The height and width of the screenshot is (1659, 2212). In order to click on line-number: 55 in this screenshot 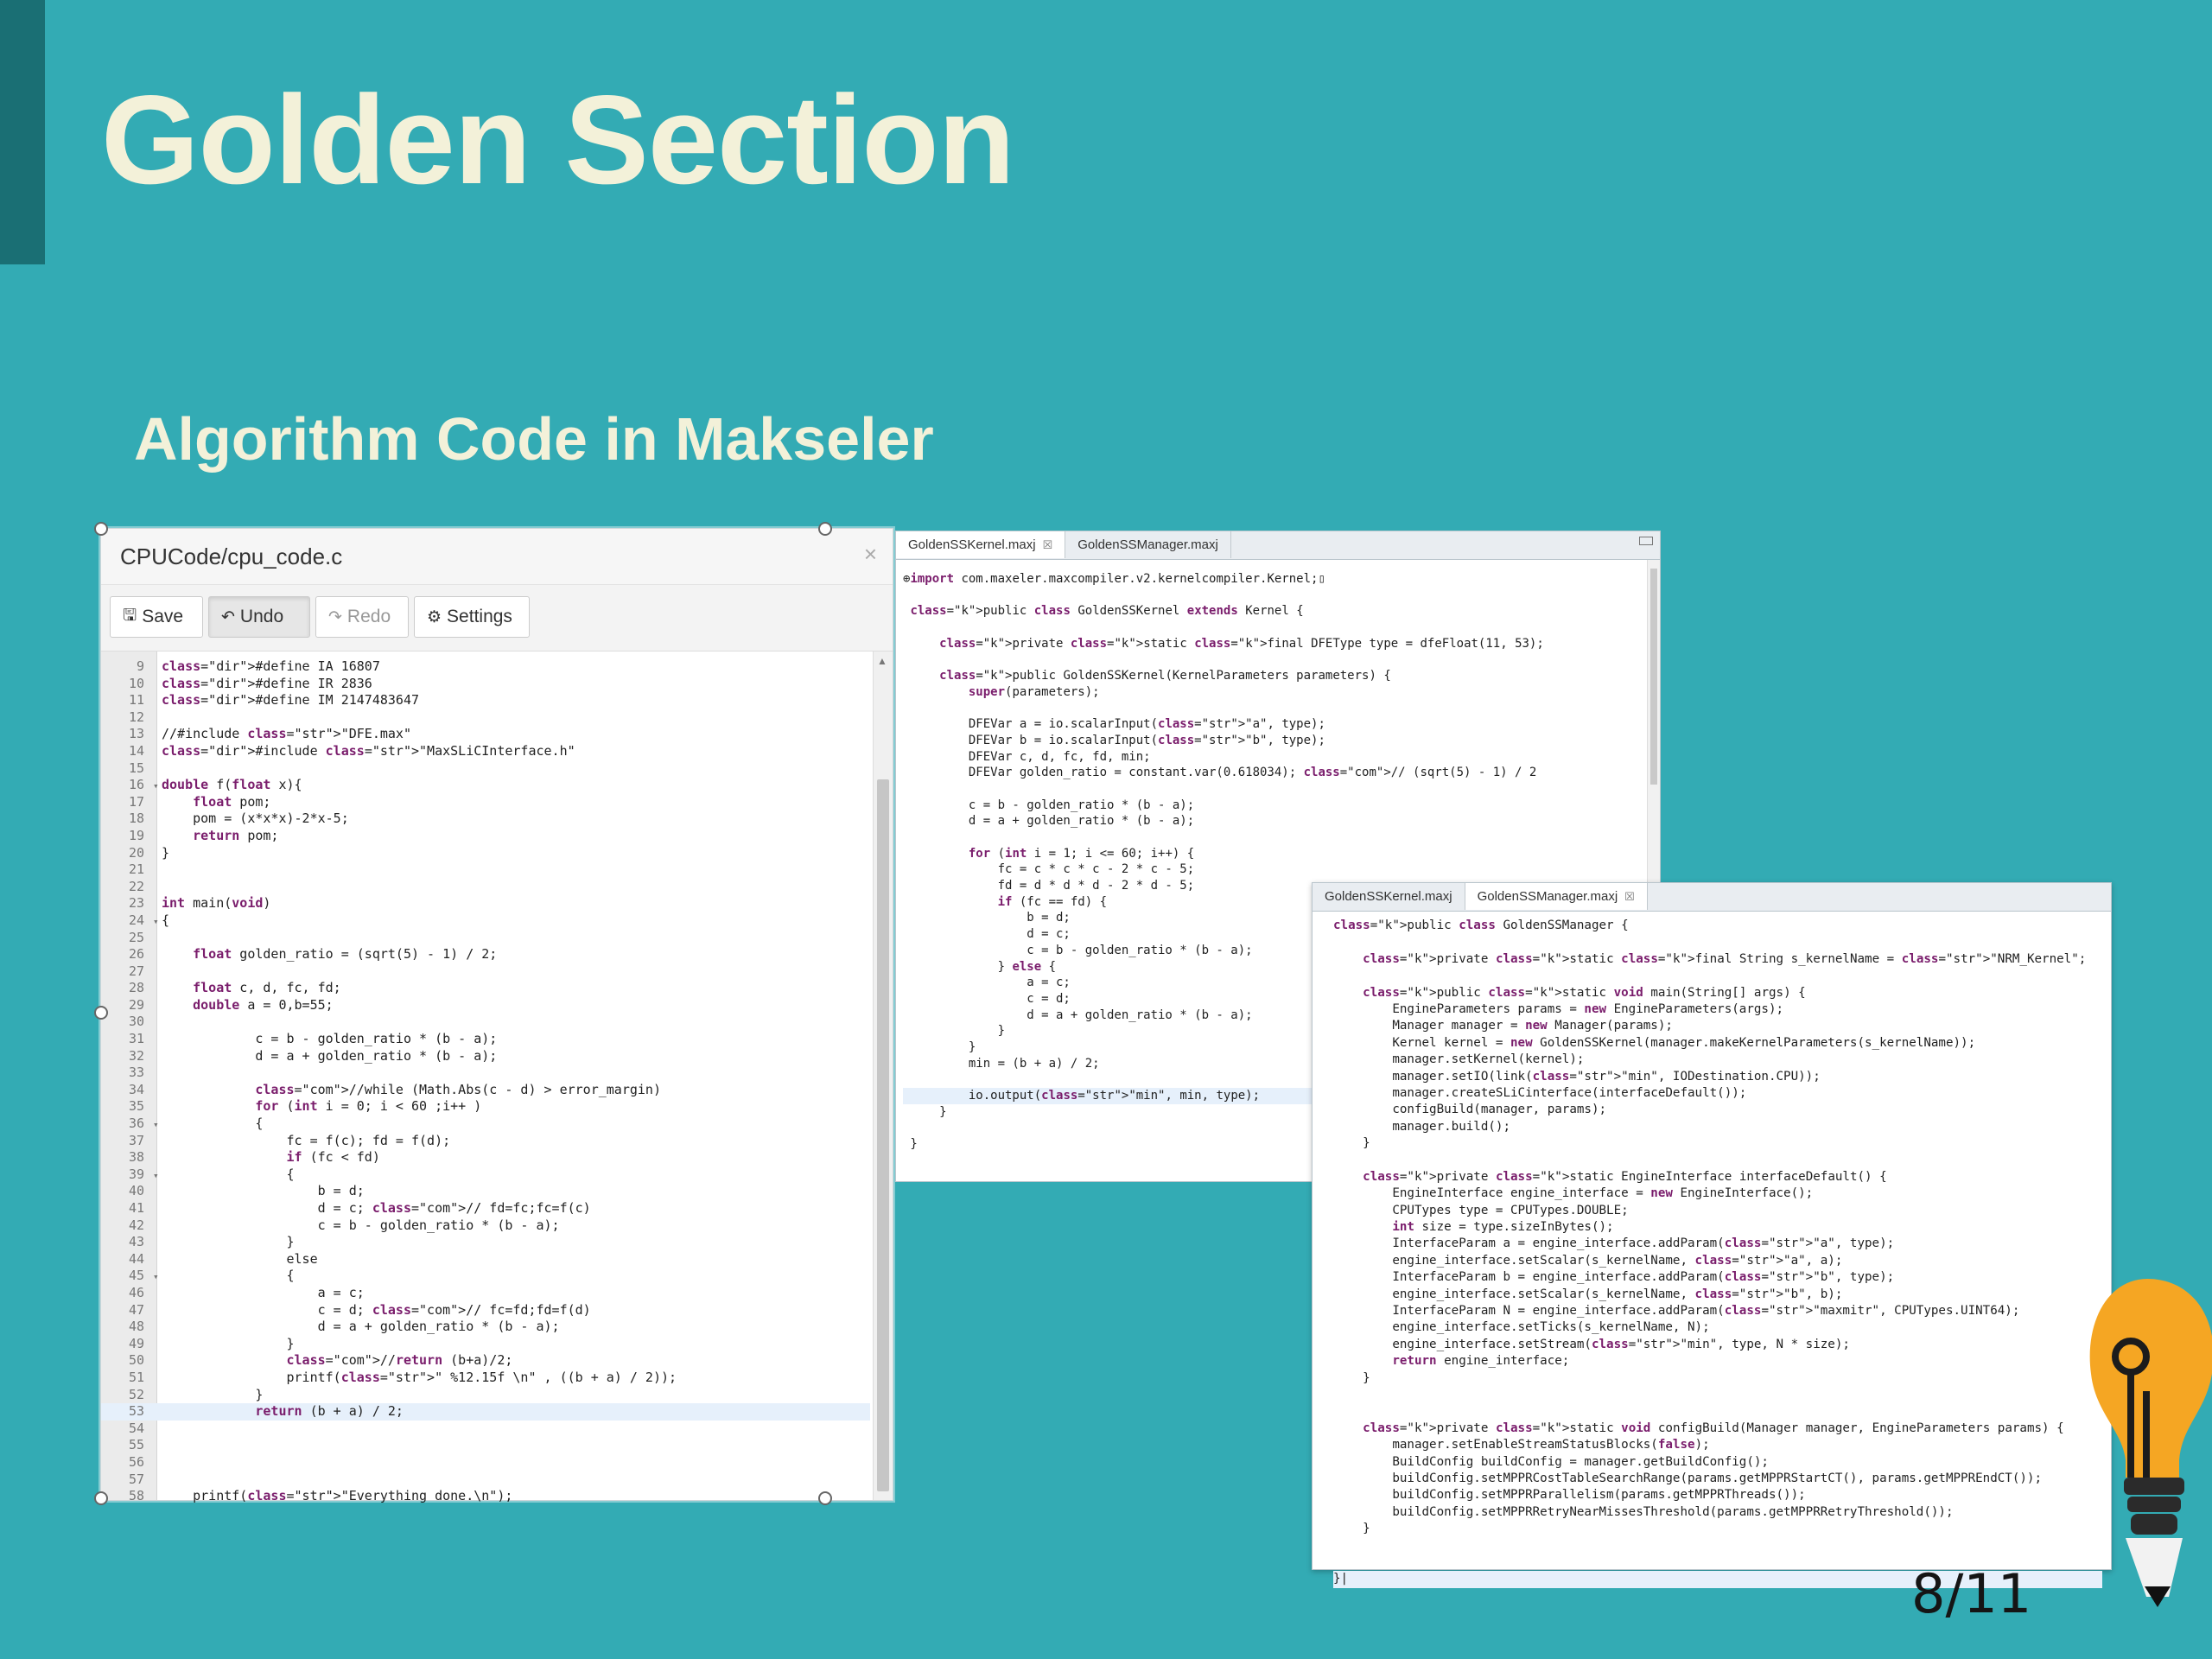, I will do `click(136, 1445)`.